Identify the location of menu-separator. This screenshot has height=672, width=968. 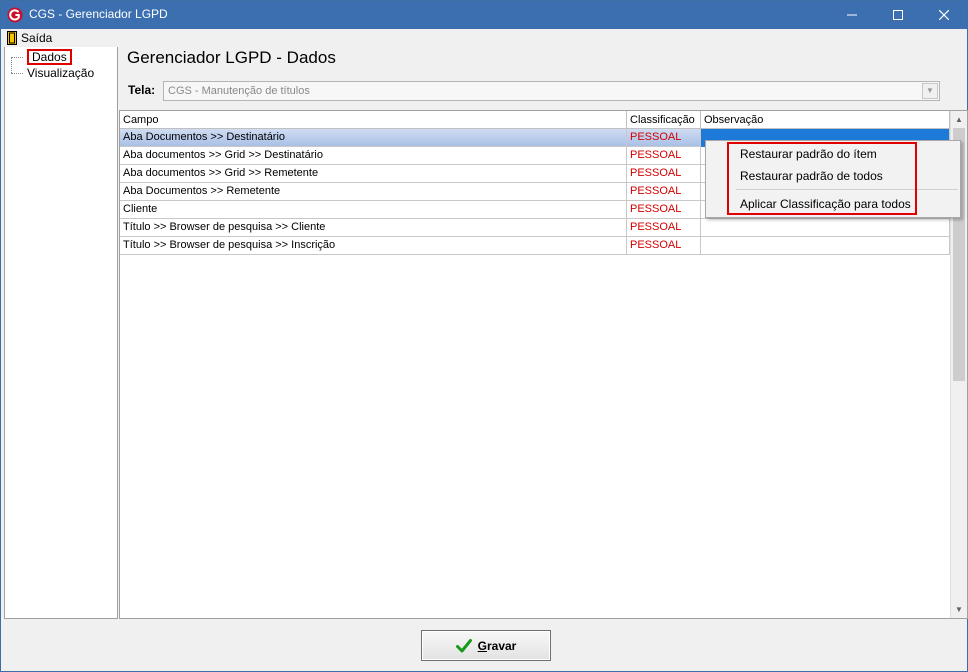
(847, 189).